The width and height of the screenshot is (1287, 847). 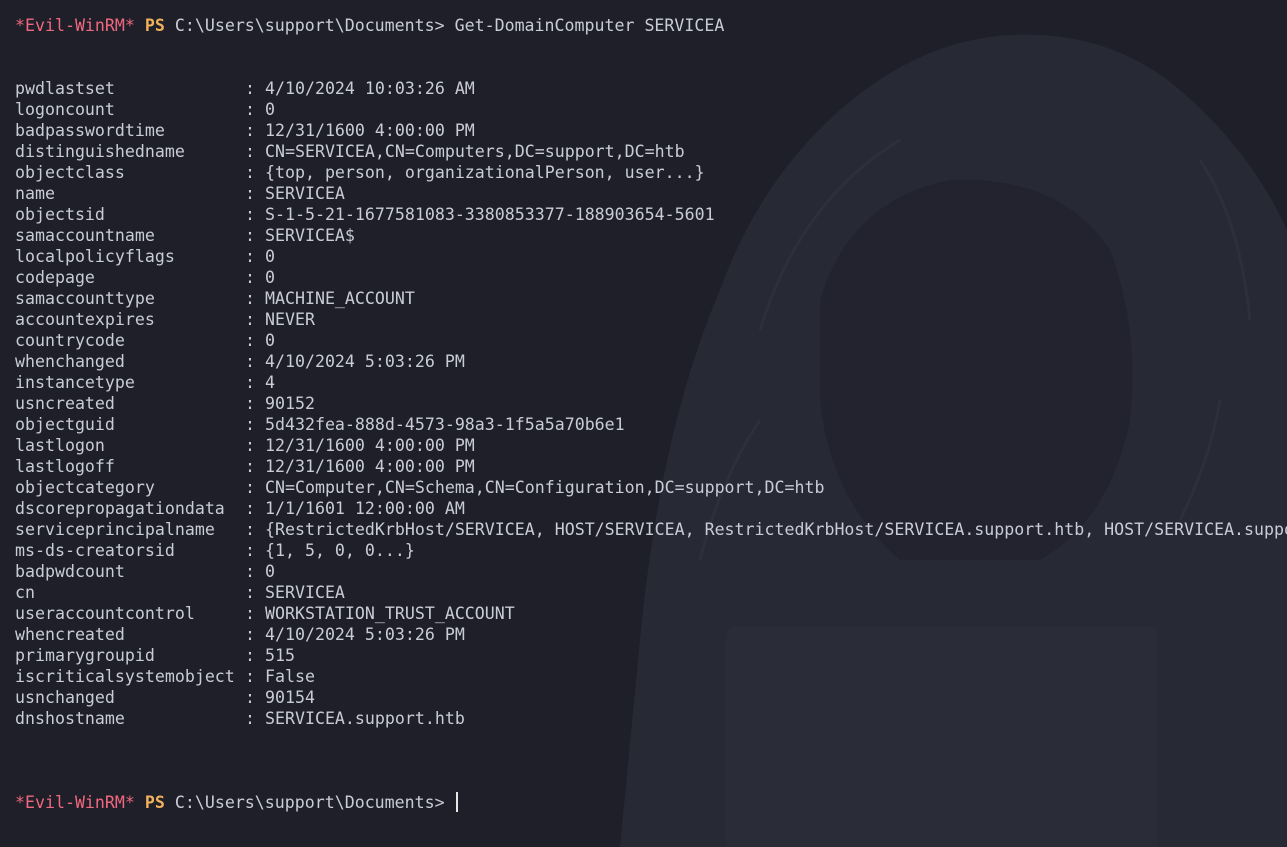 What do you see at coordinates (651, 361) in the screenshot?
I see `property-row: whenchanged: 4/10/2024 5:03:26 PM` at bounding box center [651, 361].